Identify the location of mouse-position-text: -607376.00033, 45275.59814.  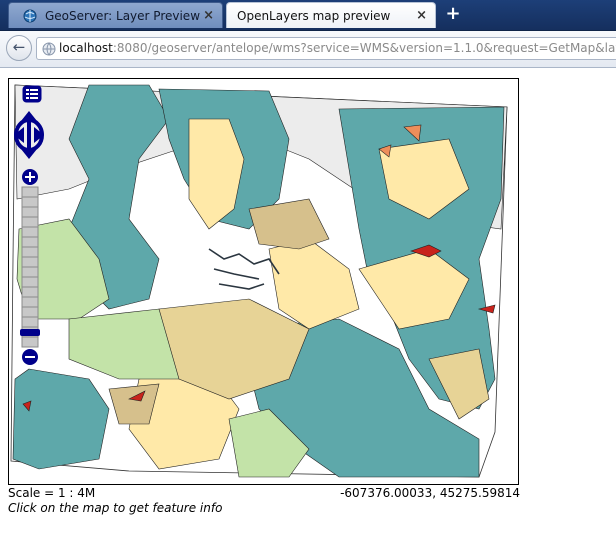
(430, 493).